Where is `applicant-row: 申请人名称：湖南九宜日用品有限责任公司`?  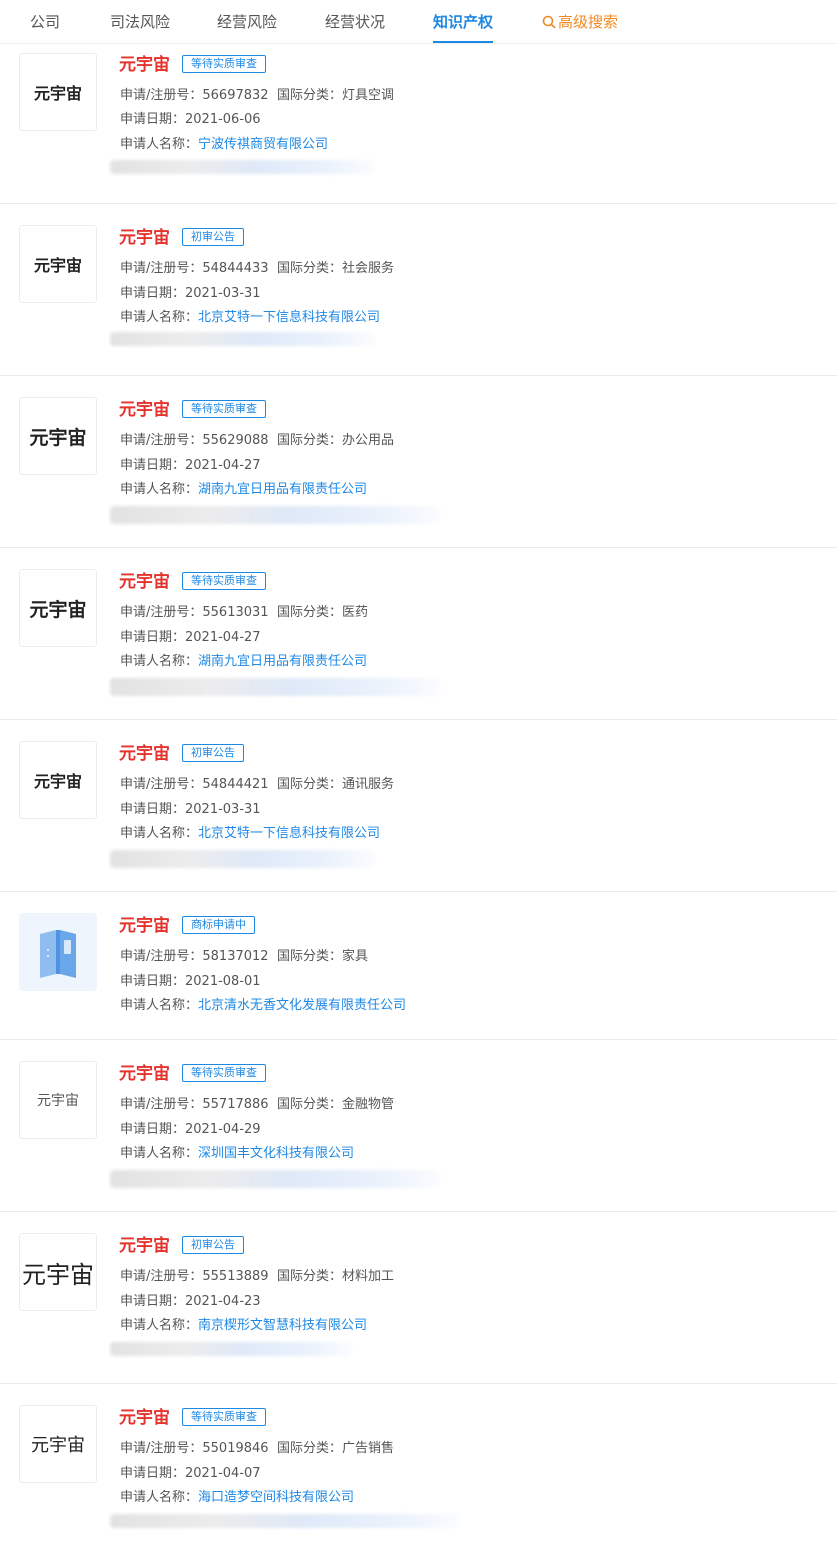
applicant-row: 申请人名称：湖南九宜日用品有限责任公司 is located at coordinates (243, 662).